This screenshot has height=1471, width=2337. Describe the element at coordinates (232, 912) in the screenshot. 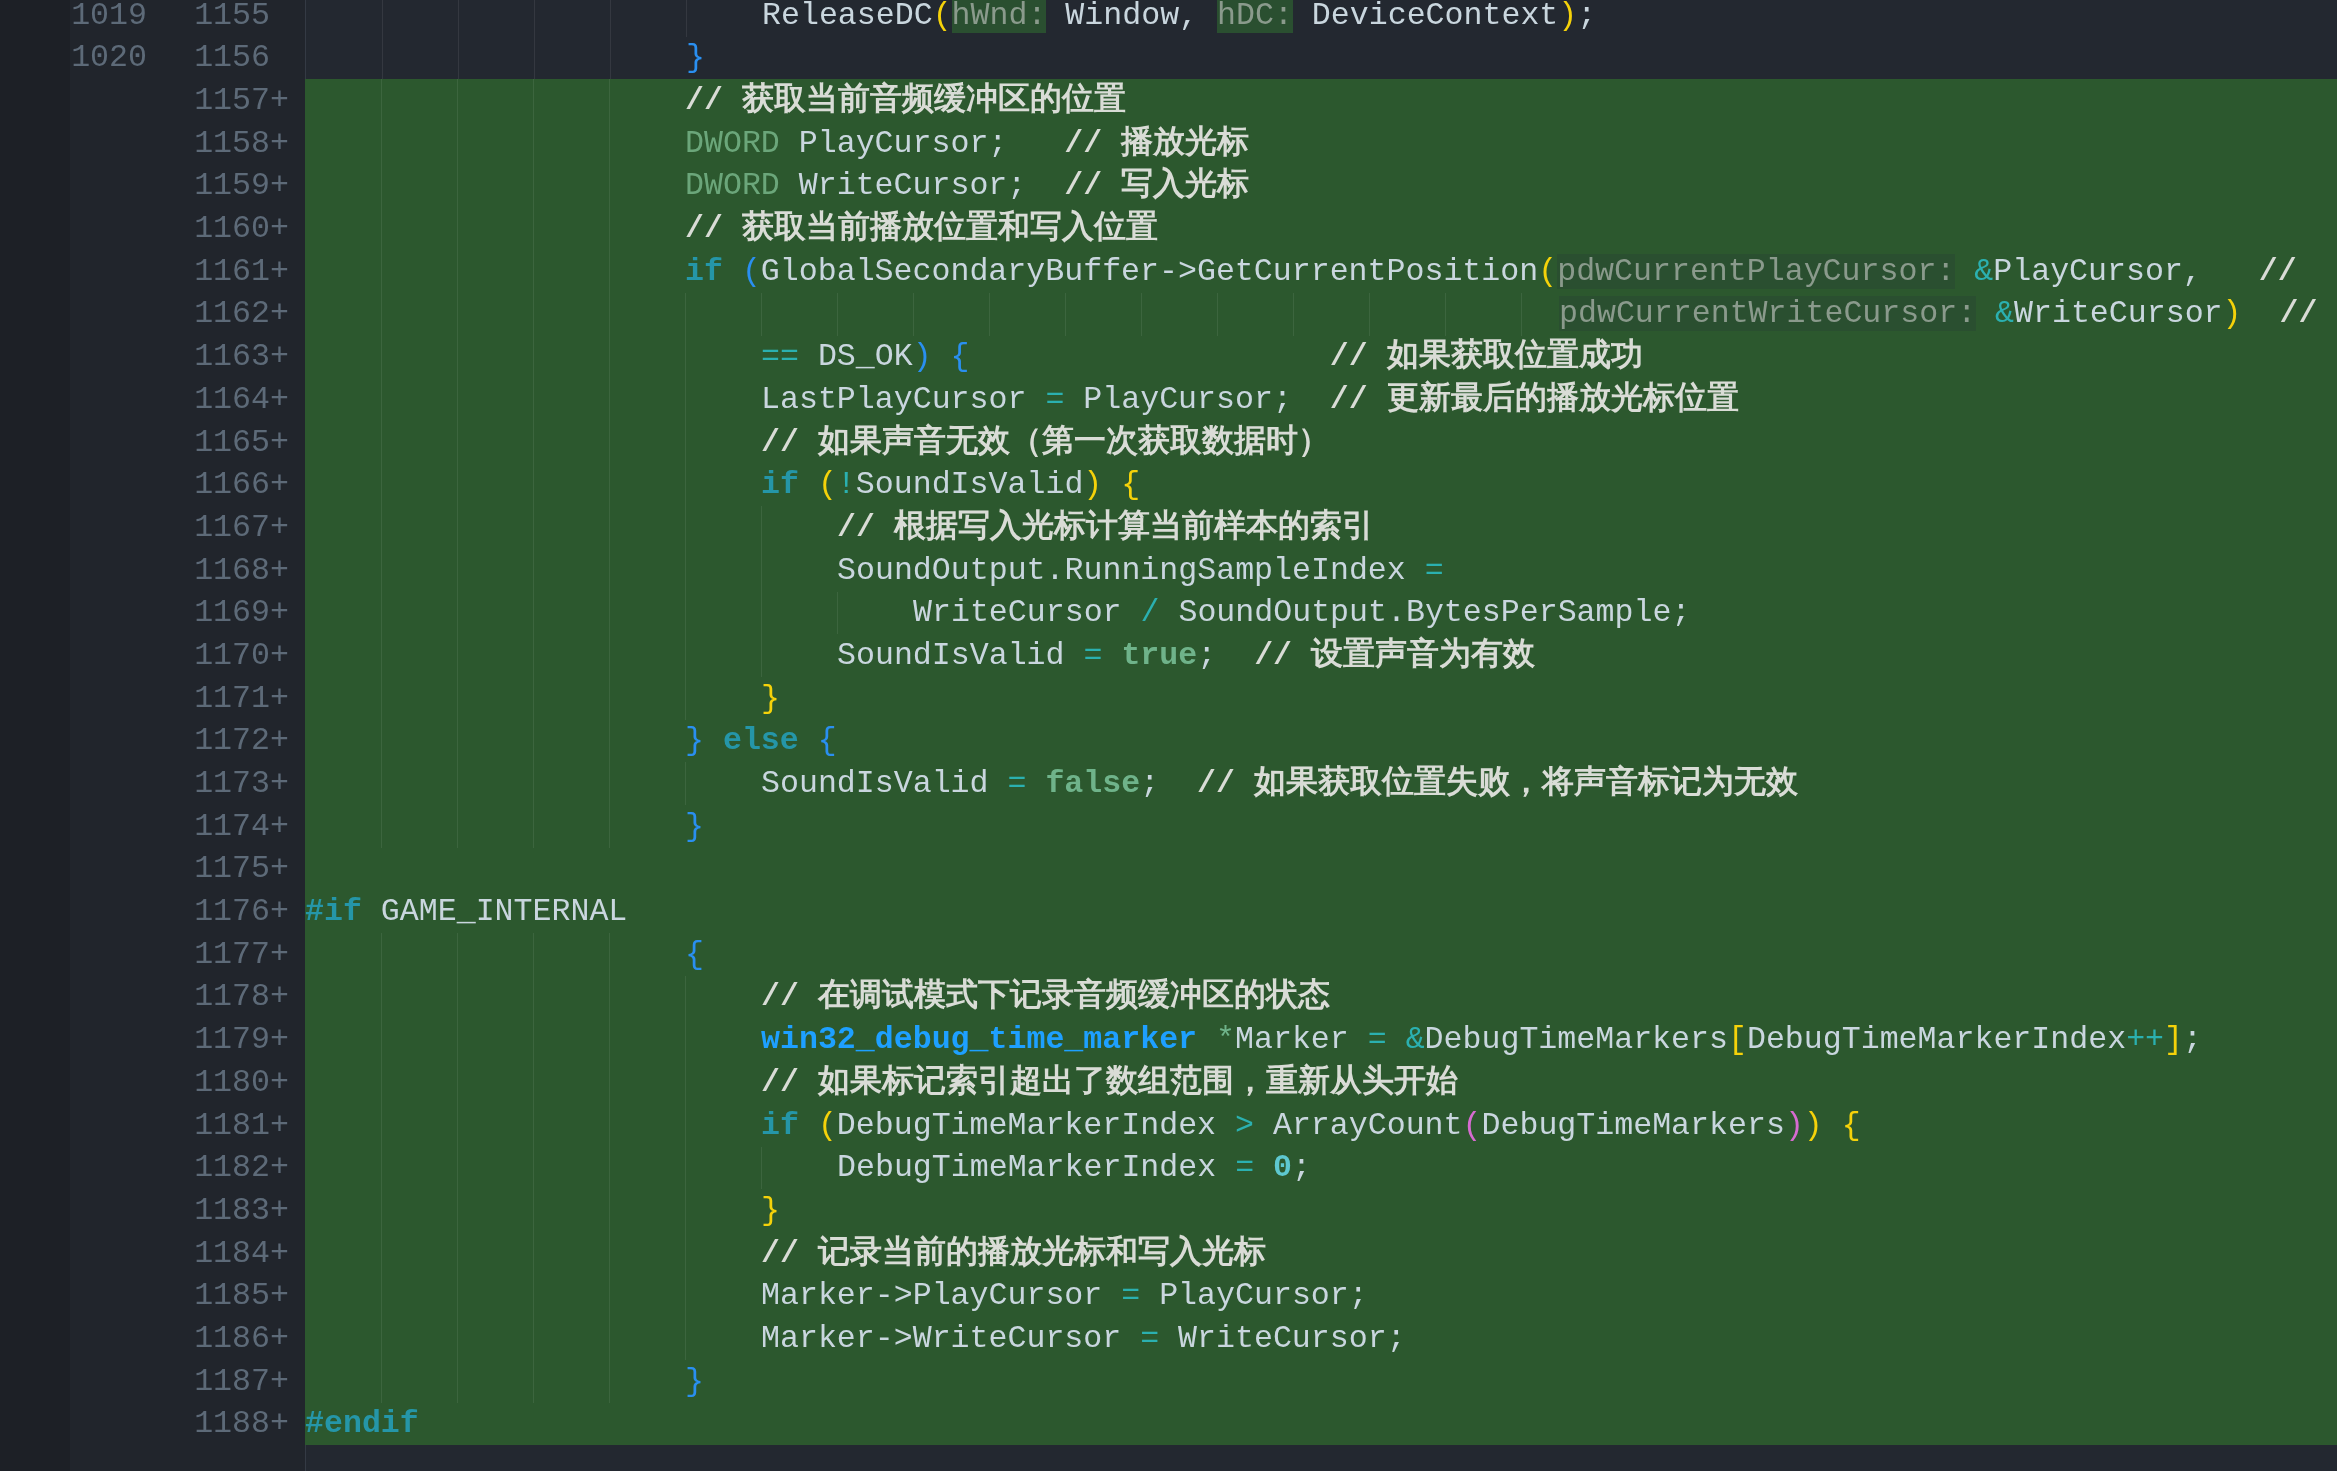

I see `line-number: 1176` at that location.